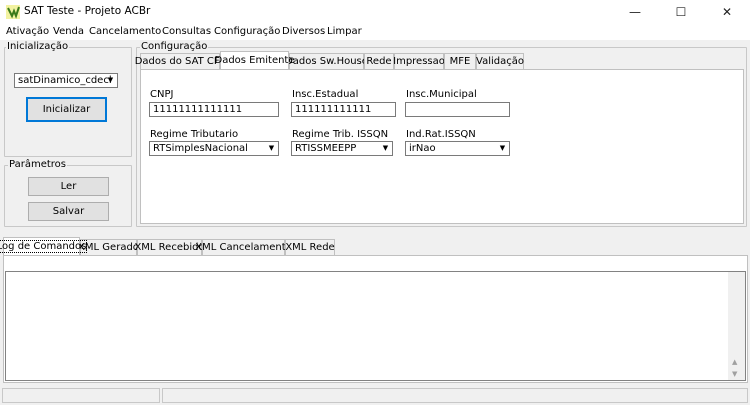 The width and height of the screenshot is (750, 405). I want to click on regime-trib-value: RTSimplesNacional, so click(200, 148).